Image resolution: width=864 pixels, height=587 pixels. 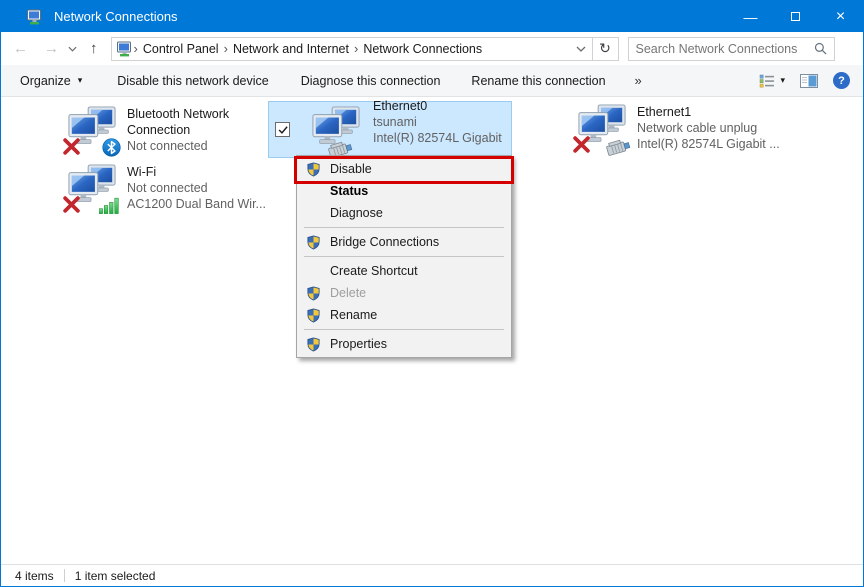 What do you see at coordinates (125, 49) in the screenshot?
I see `location-icon` at bounding box center [125, 49].